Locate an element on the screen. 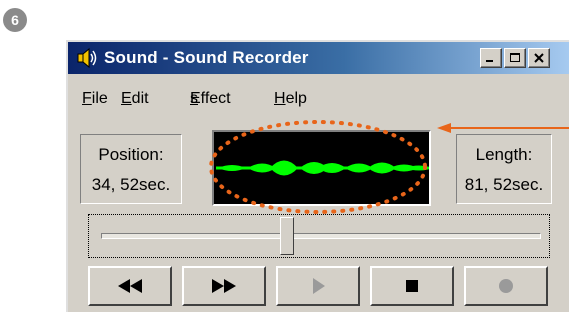 The image size is (569, 312). waveform-display is located at coordinates (322, 168).